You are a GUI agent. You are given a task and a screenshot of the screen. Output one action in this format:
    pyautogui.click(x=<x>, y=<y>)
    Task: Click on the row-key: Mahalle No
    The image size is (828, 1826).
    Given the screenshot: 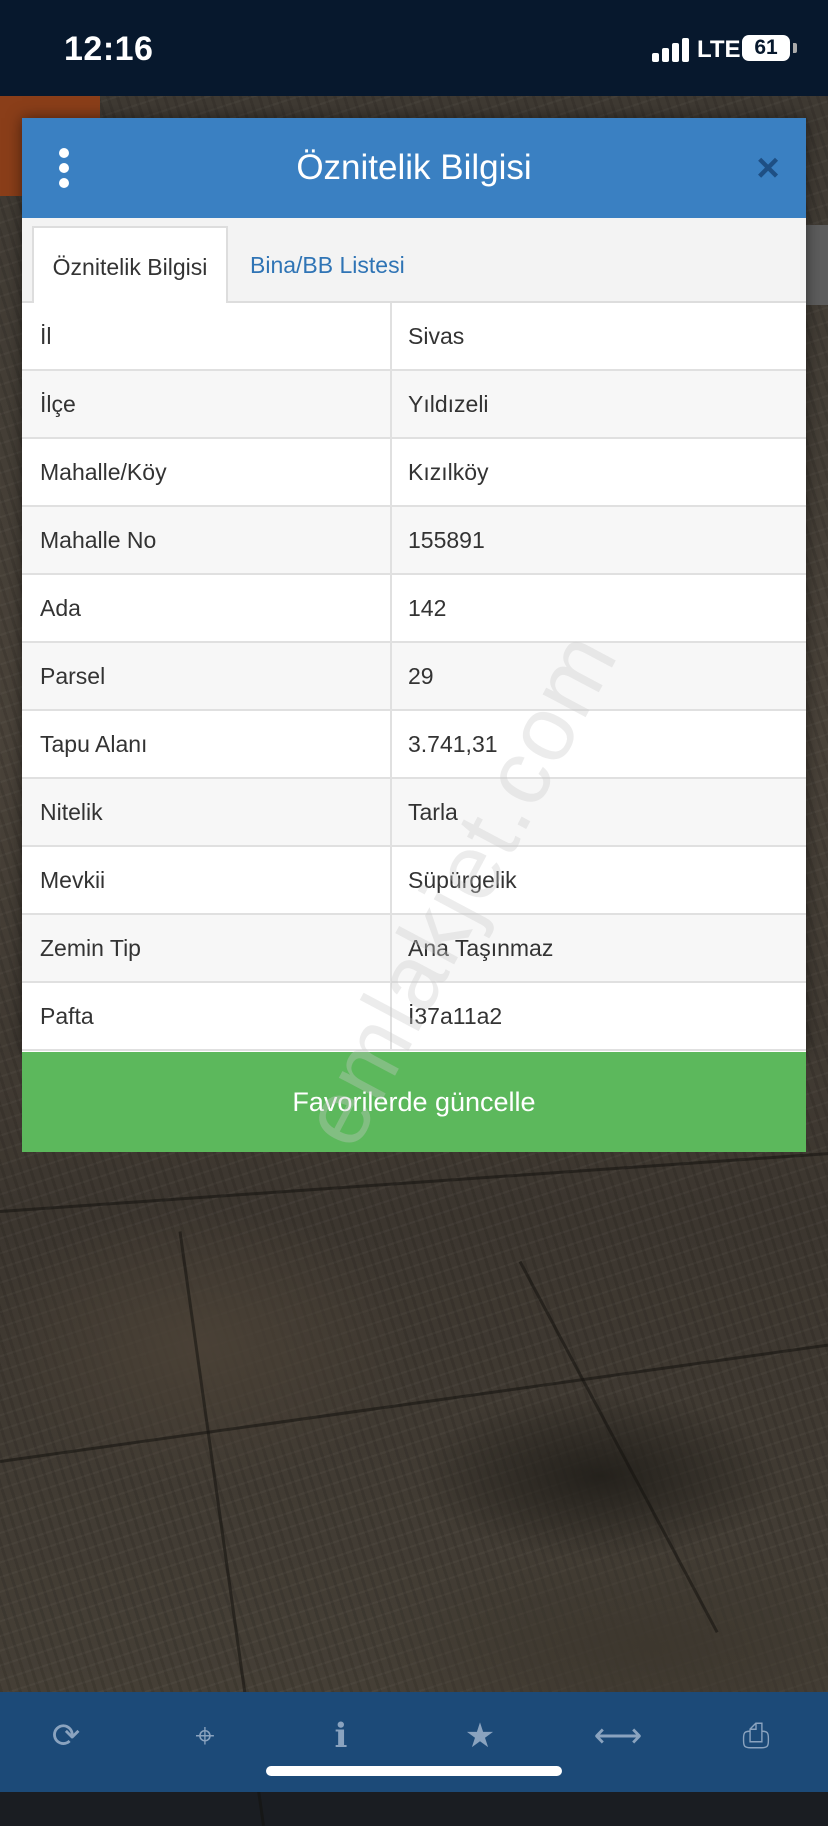 What is the action you would take?
    pyautogui.click(x=98, y=540)
    